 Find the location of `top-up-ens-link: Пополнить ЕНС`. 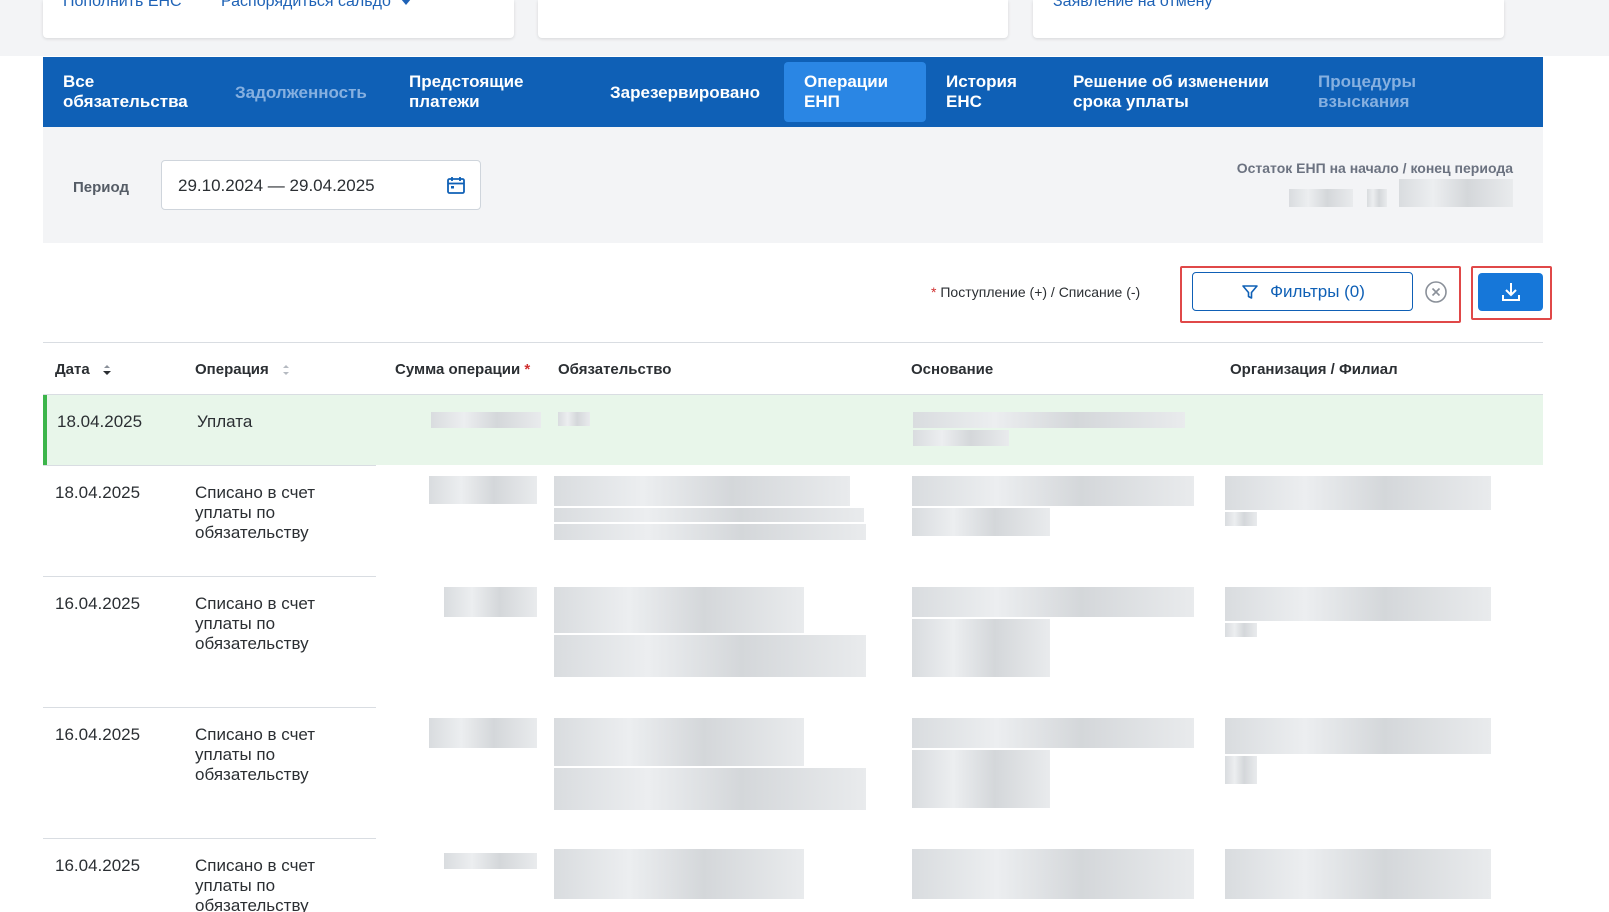

top-up-ens-link: Пополнить ЕНС is located at coordinates (122, 5).